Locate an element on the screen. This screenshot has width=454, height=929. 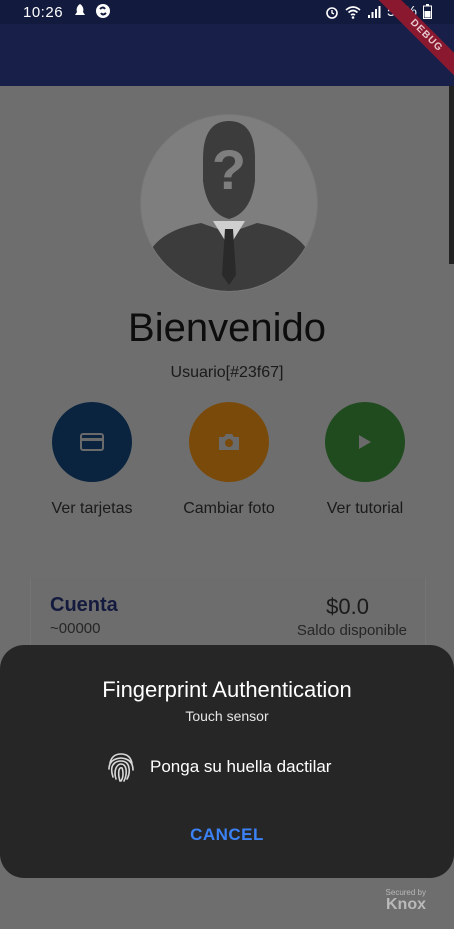
change-photo-button is located at coordinates (229, 442).